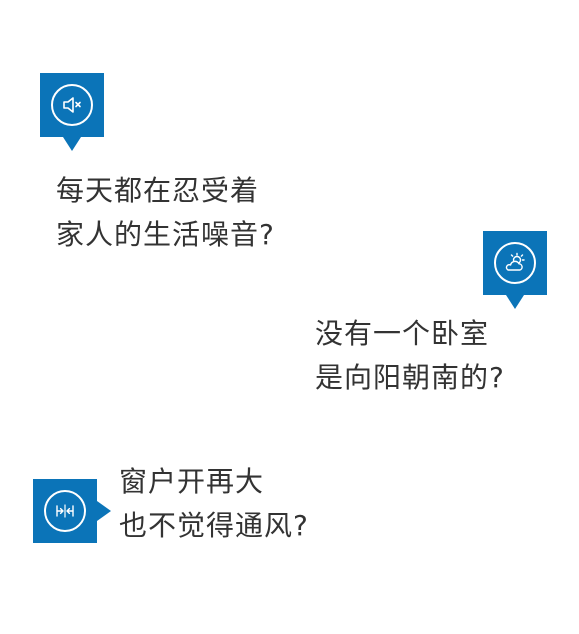 Image resolution: width=579 pixels, height=634 pixels. Describe the element at coordinates (402, 333) in the screenshot. I see `sunlight-line-1: 没有一个卧室` at that location.